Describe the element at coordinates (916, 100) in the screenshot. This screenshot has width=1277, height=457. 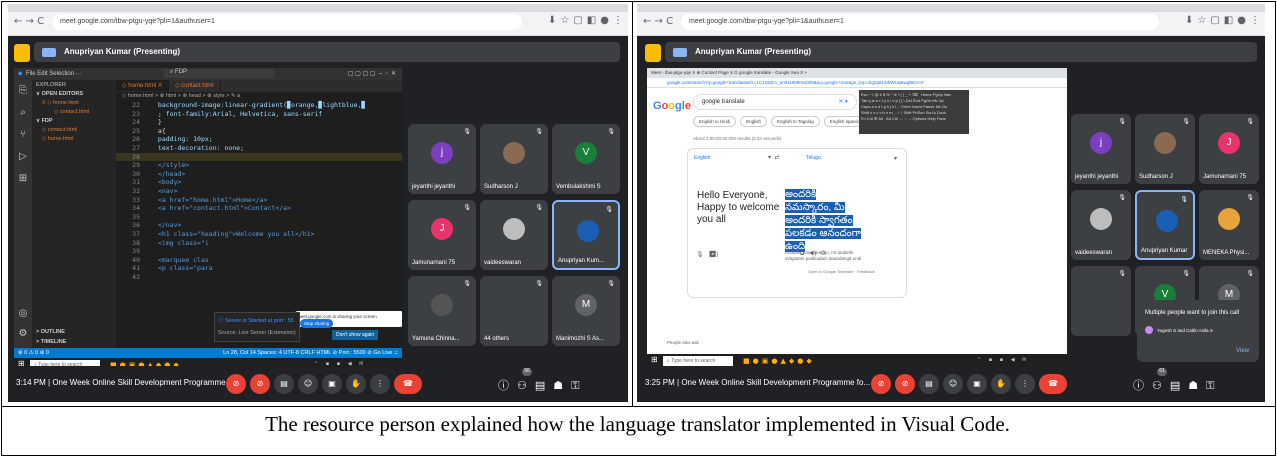
I see `kbd-key: End` at that location.